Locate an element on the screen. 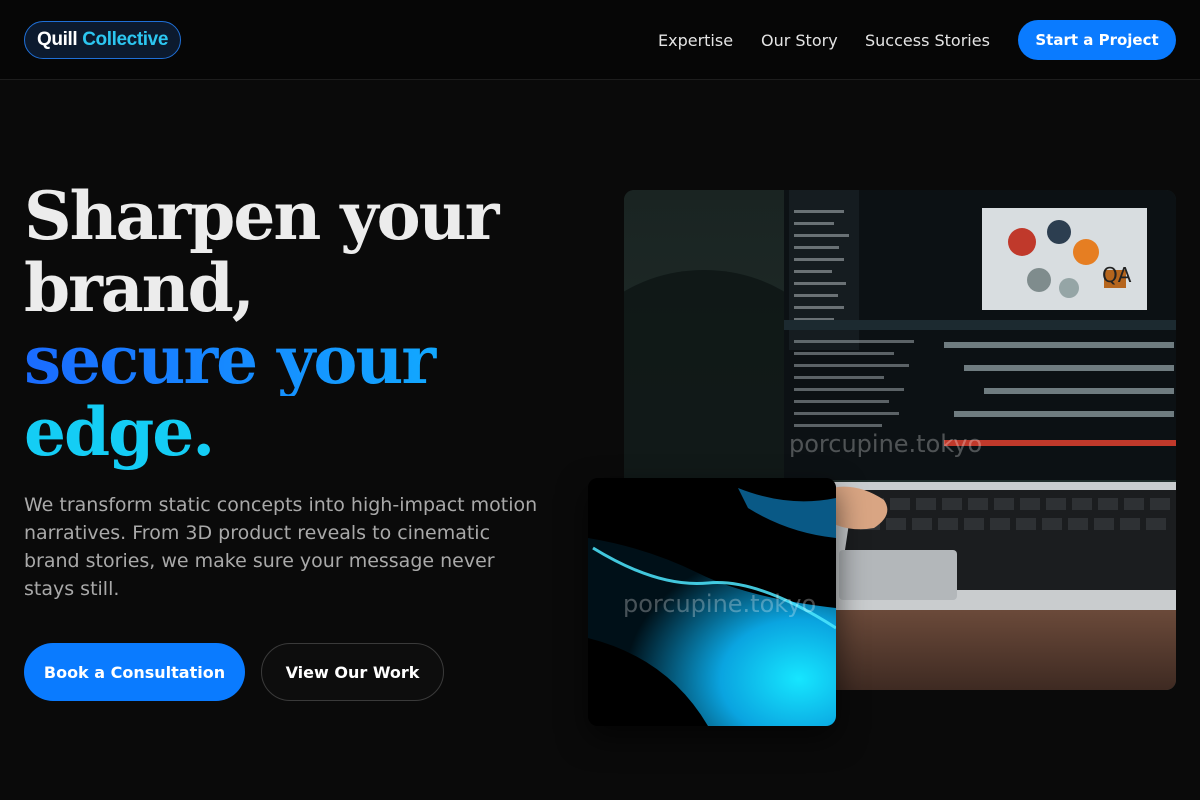 The height and width of the screenshot is (800, 1200). logo-text-primary: Quill is located at coordinates (57, 39).